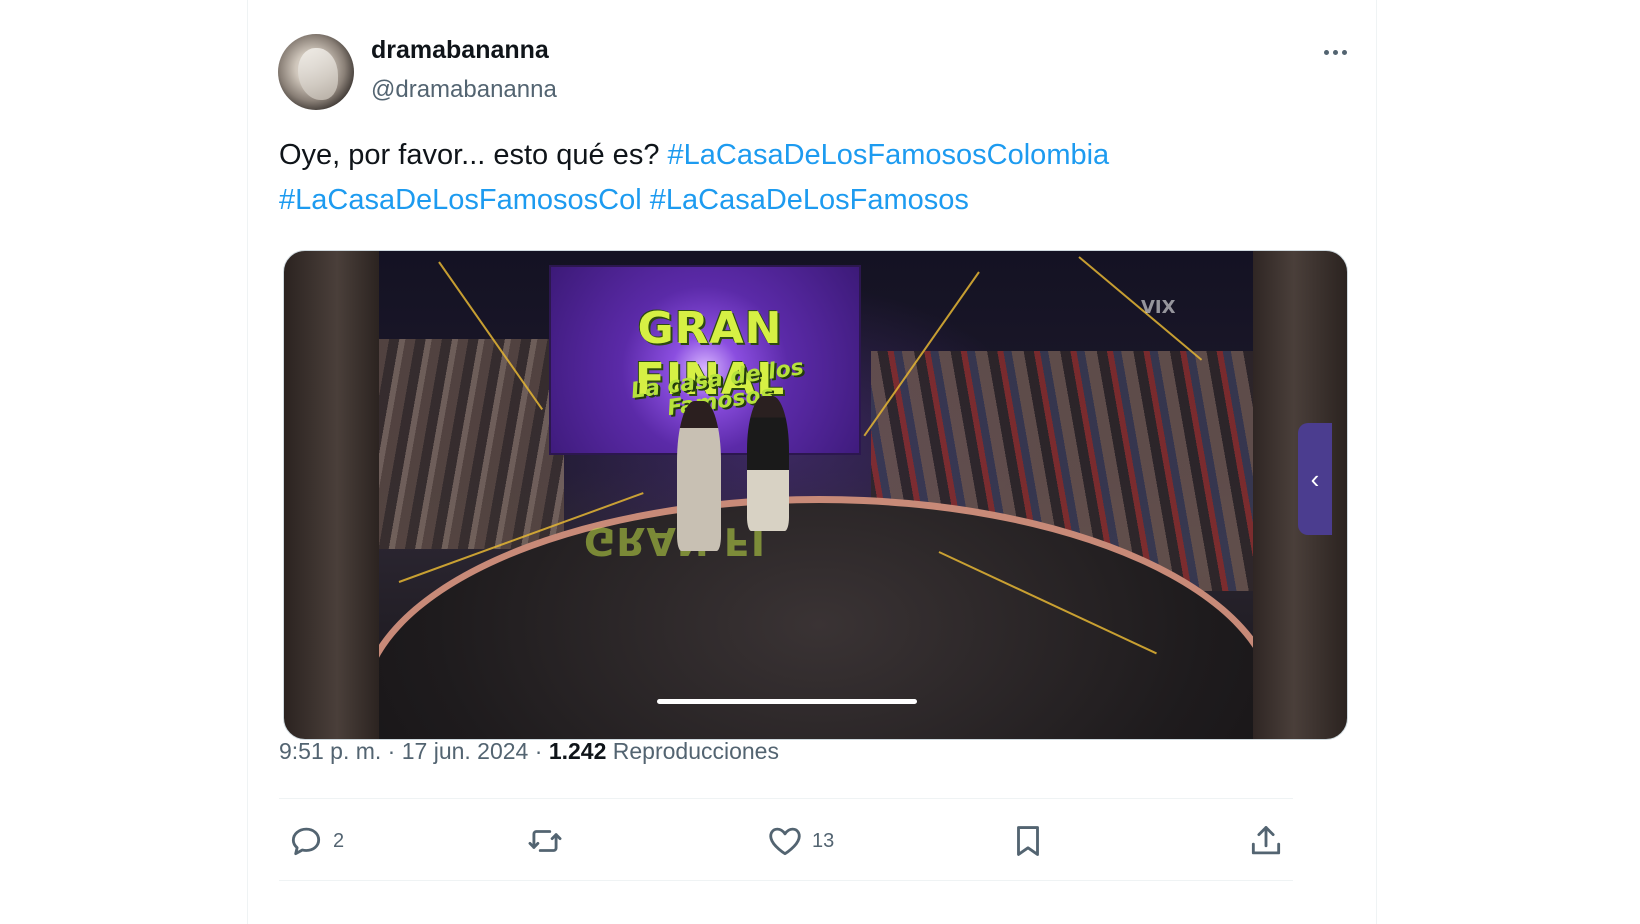 The width and height of the screenshot is (1640, 924). Describe the element at coordinates (471, 444) in the screenshot. I see `audience-left` at that location.